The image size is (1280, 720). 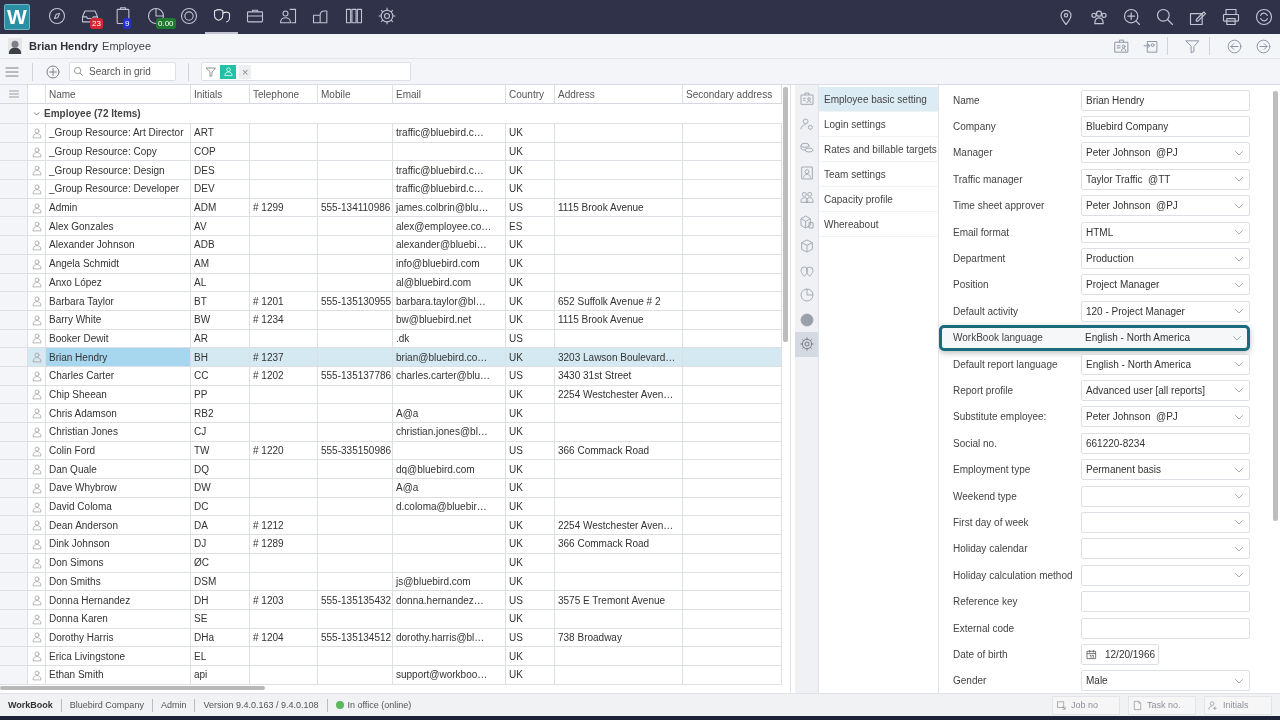 I want to click on calendar-icon, so click(x=1091, y=654).